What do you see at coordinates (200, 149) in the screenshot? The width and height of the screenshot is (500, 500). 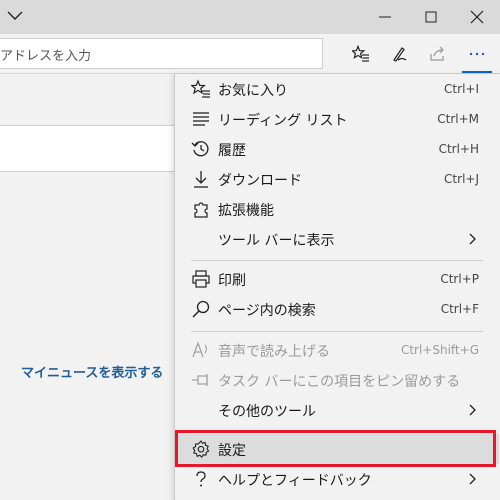 I see `history-icon` at bounding box center [200, 149].